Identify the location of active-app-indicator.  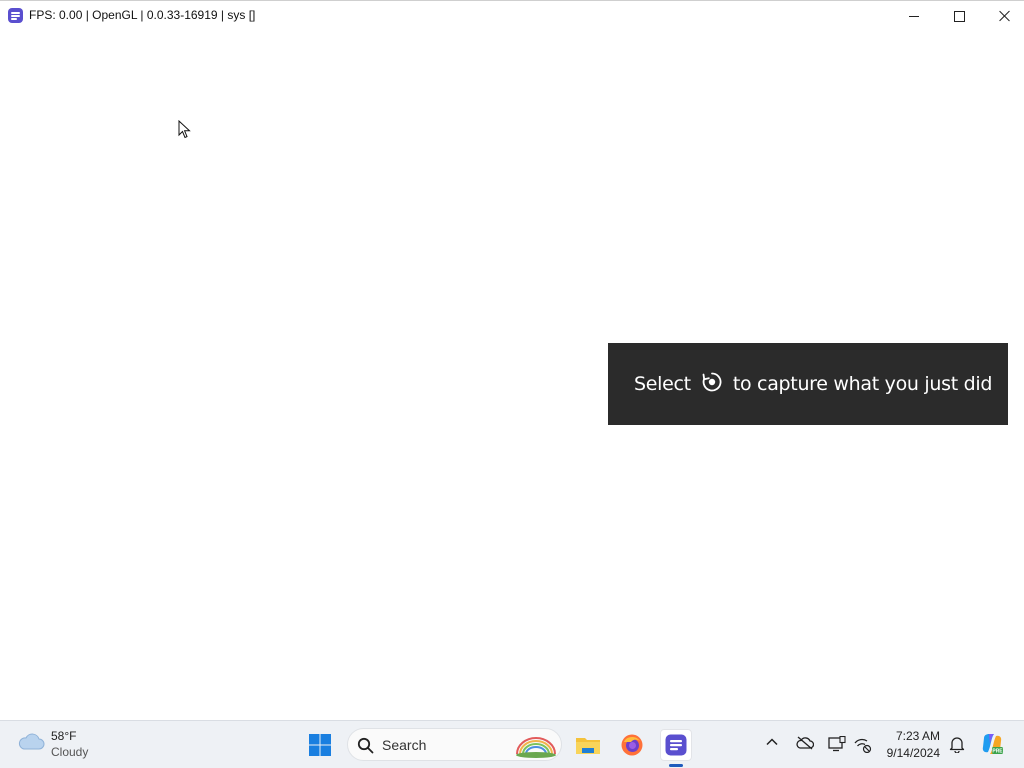
(676, 765).